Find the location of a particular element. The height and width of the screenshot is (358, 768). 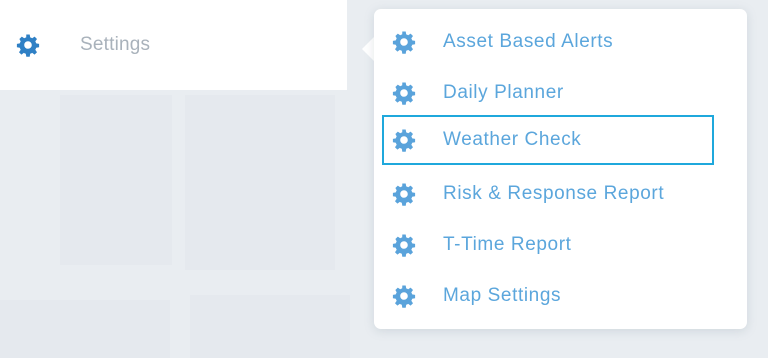

menu-item-asset-based-alerts: Asset Based Alerts is located at coordinates (548, 42).